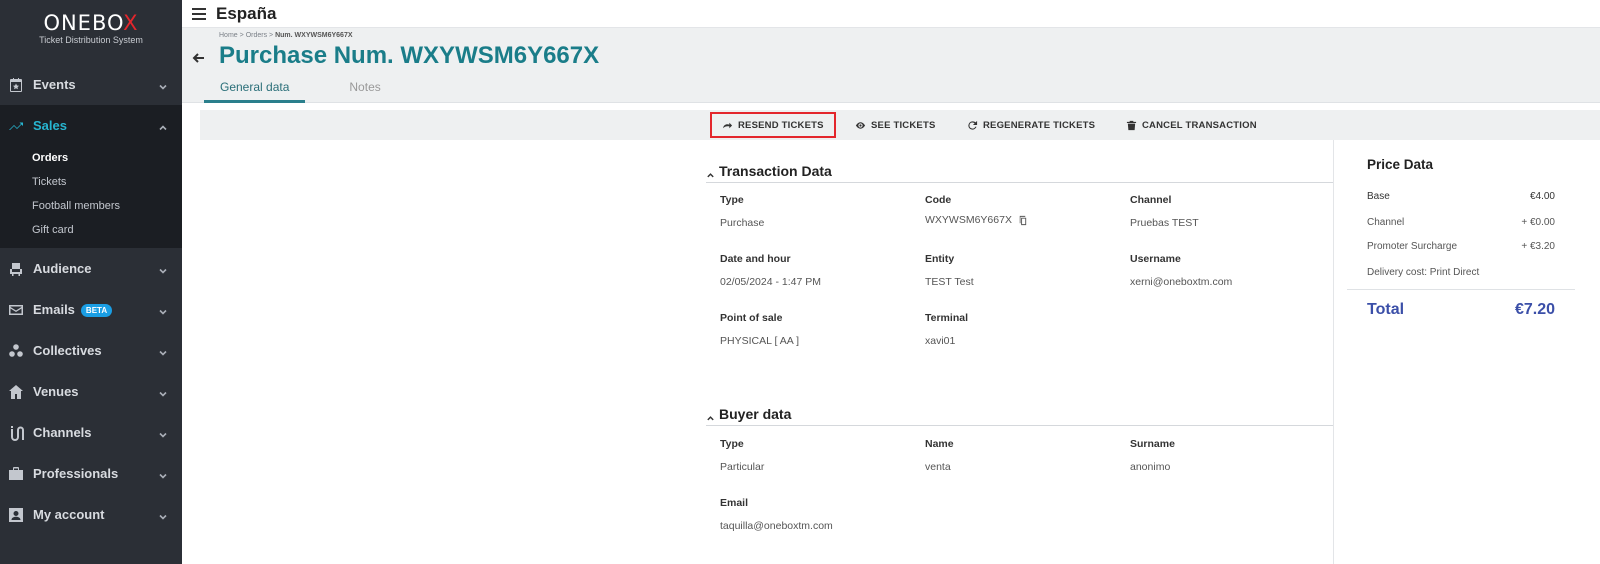  I want to click on tab-notes: Notes, so click(364, 90).